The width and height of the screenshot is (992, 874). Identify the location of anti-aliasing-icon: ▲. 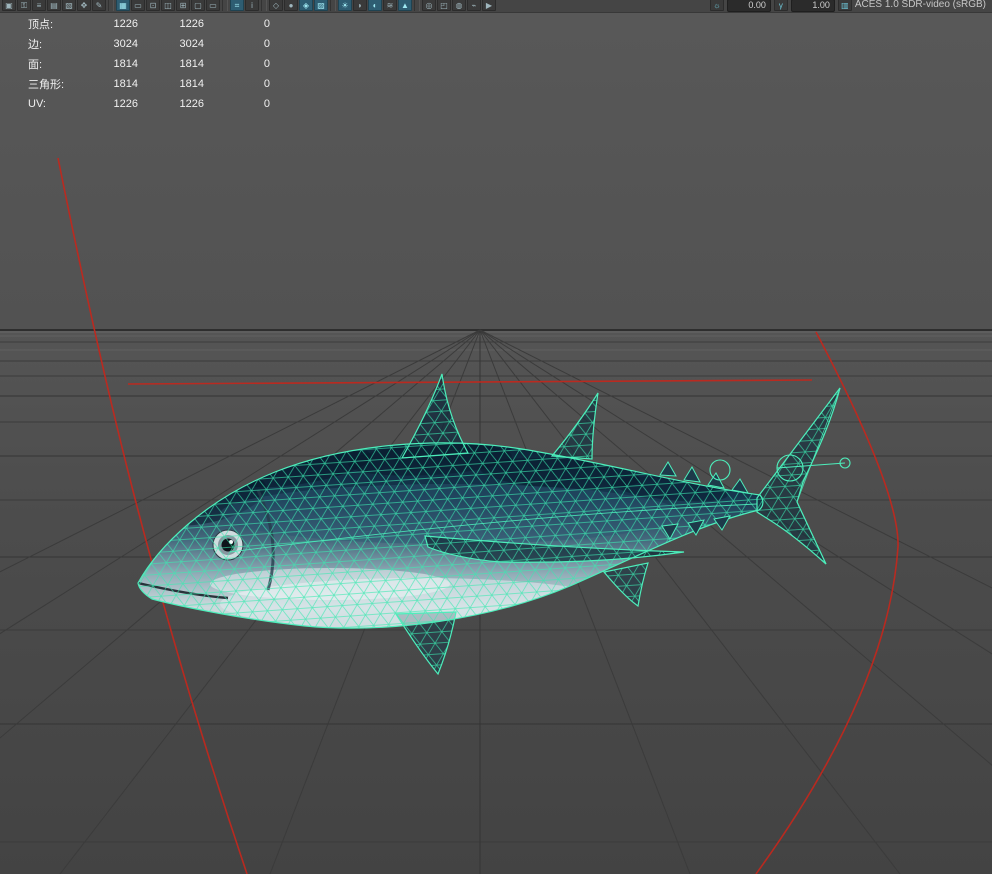
(405, 5).